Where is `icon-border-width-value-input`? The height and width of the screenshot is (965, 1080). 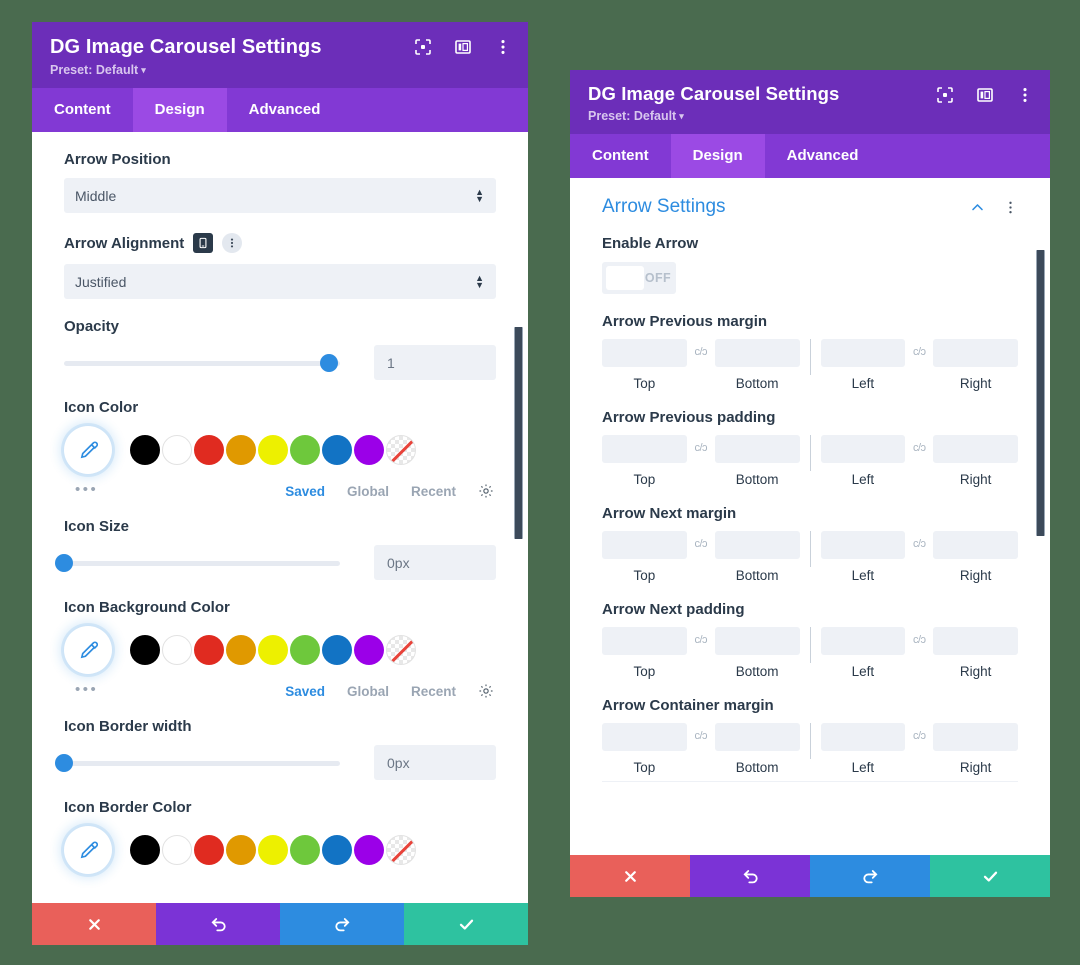
icon-border-width-value-input is located at coordinates (435, 762).